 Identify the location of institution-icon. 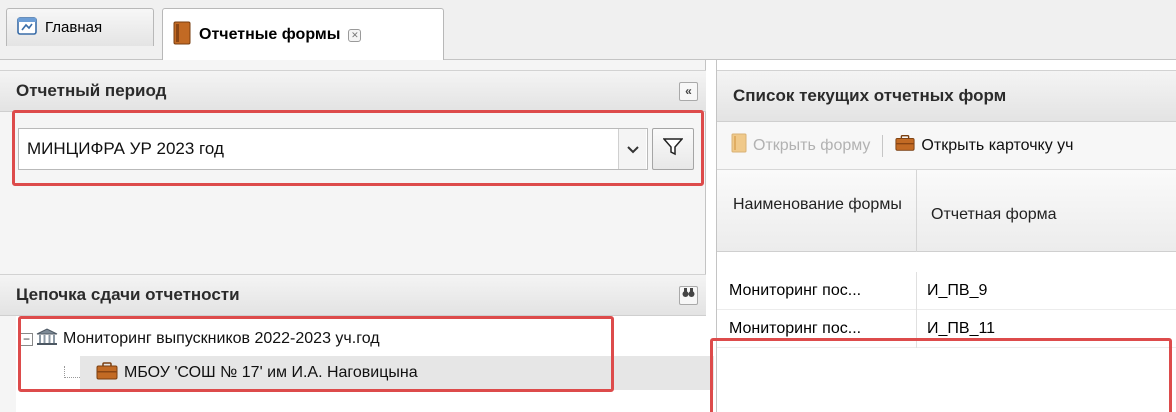
(47, 339).